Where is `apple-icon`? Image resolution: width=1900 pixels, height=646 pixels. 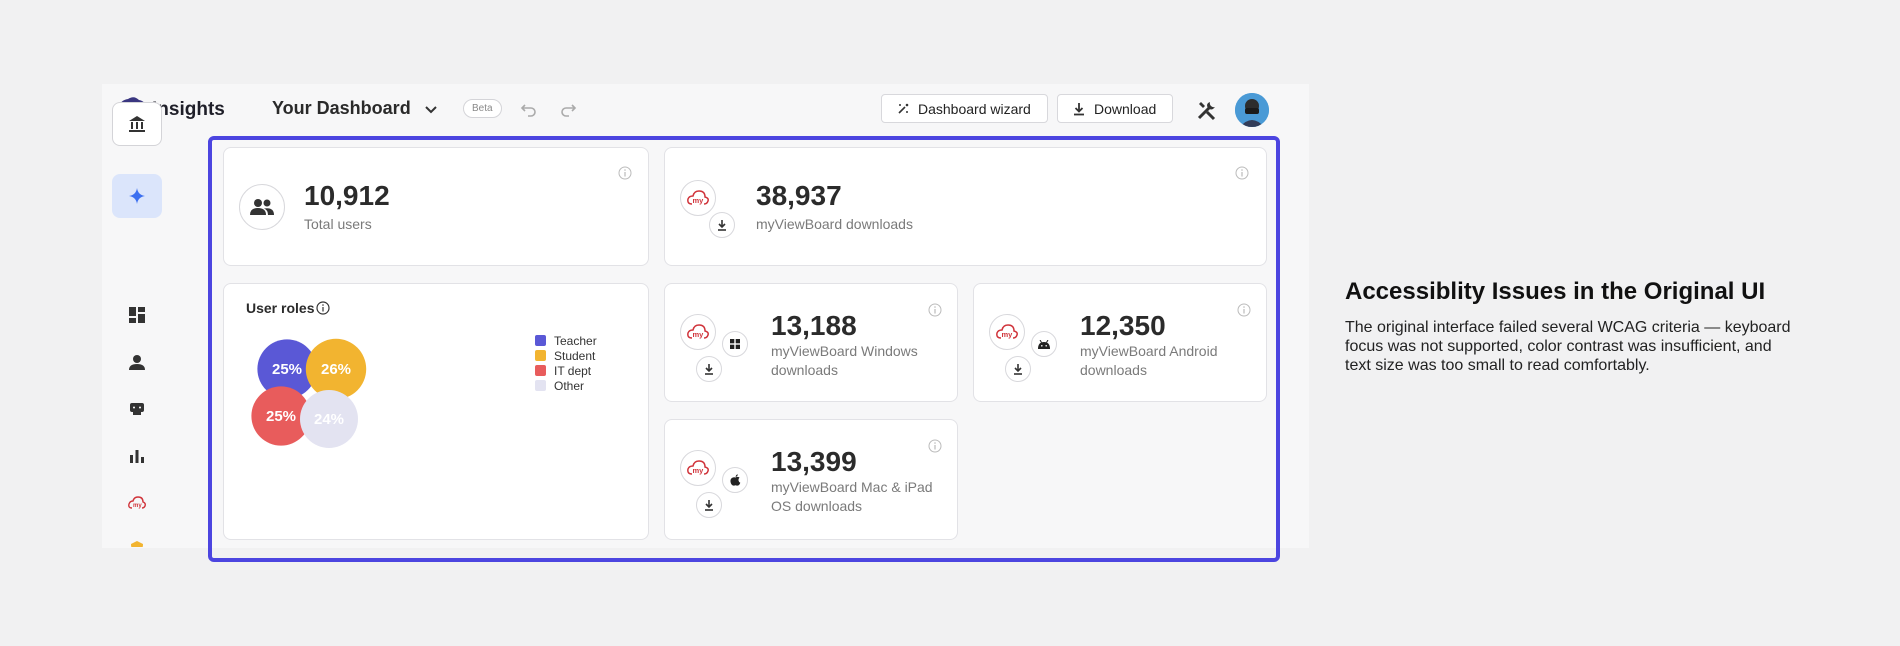
apple-icon is located at coordinates (734, 480).